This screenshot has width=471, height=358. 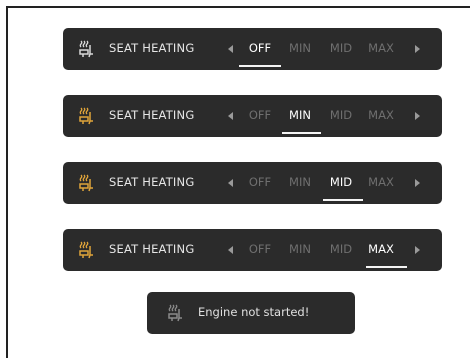 I want to click on engine-not-started-toast: Engine not started!, so click(x=251, y=313).